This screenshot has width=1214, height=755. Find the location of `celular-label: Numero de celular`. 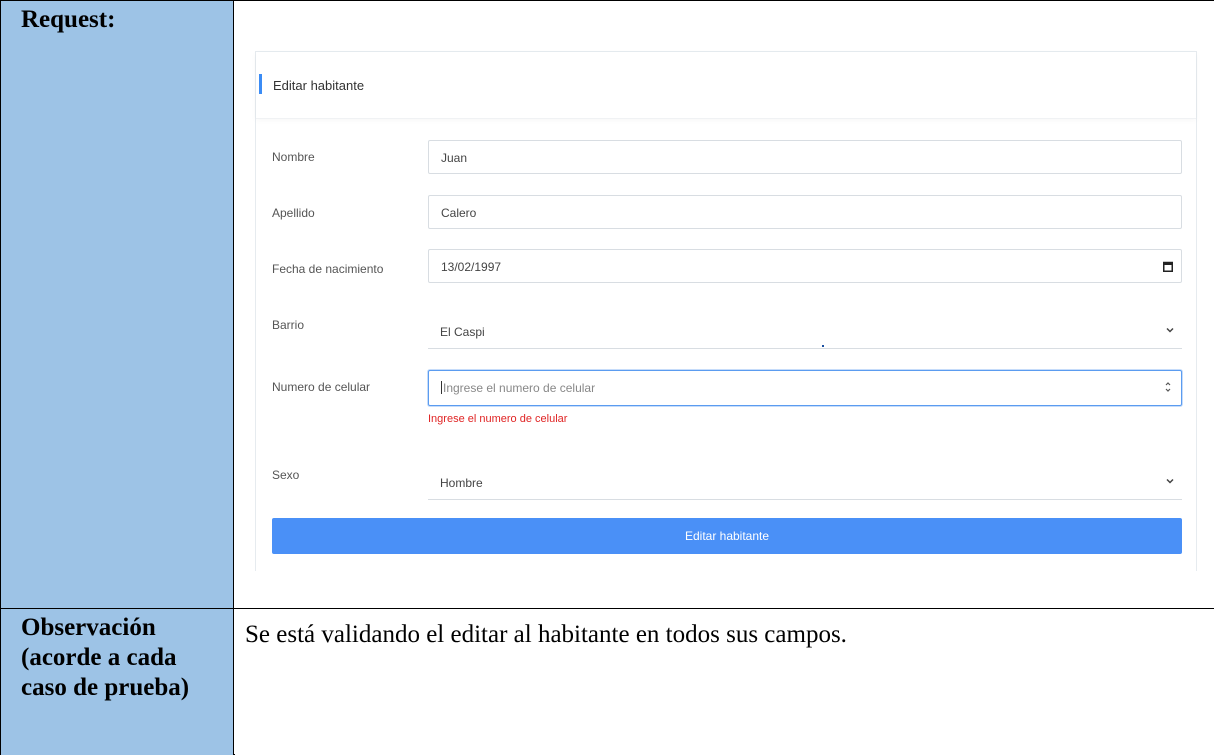

celular-label: Numero de celular is located at coordinates (321, 387).